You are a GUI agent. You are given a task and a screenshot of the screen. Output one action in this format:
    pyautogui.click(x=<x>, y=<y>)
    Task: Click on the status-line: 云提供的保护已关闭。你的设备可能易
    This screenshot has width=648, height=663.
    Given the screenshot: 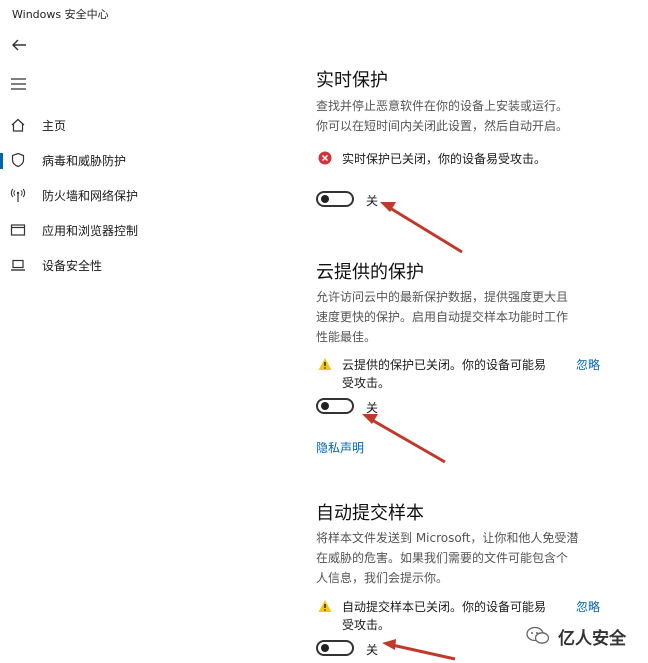 What is the action you would take?
    pyautogui.click(x=444, y=365)
    